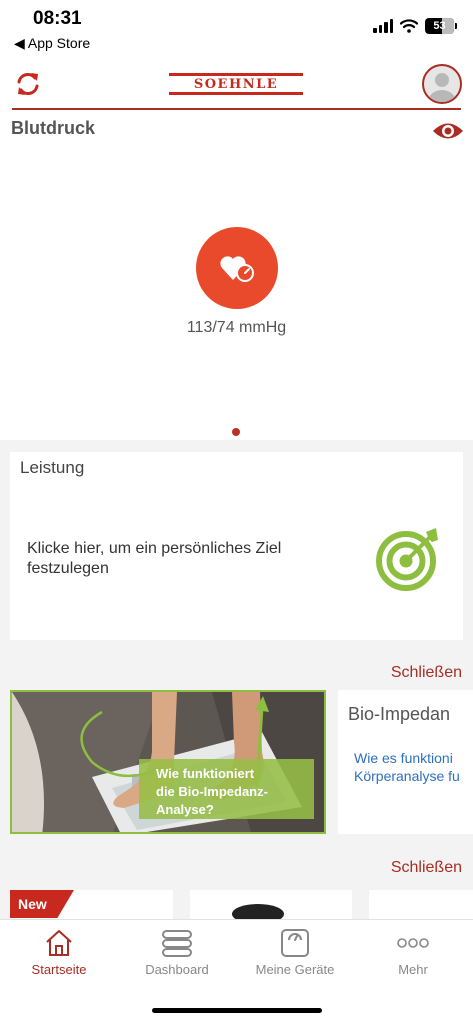 The image size is (473, 1024). Describe the element at coordinates (236, 29) in the screenshot. I see `status-bar: 08:31 ◀ App Store 53` at that location.